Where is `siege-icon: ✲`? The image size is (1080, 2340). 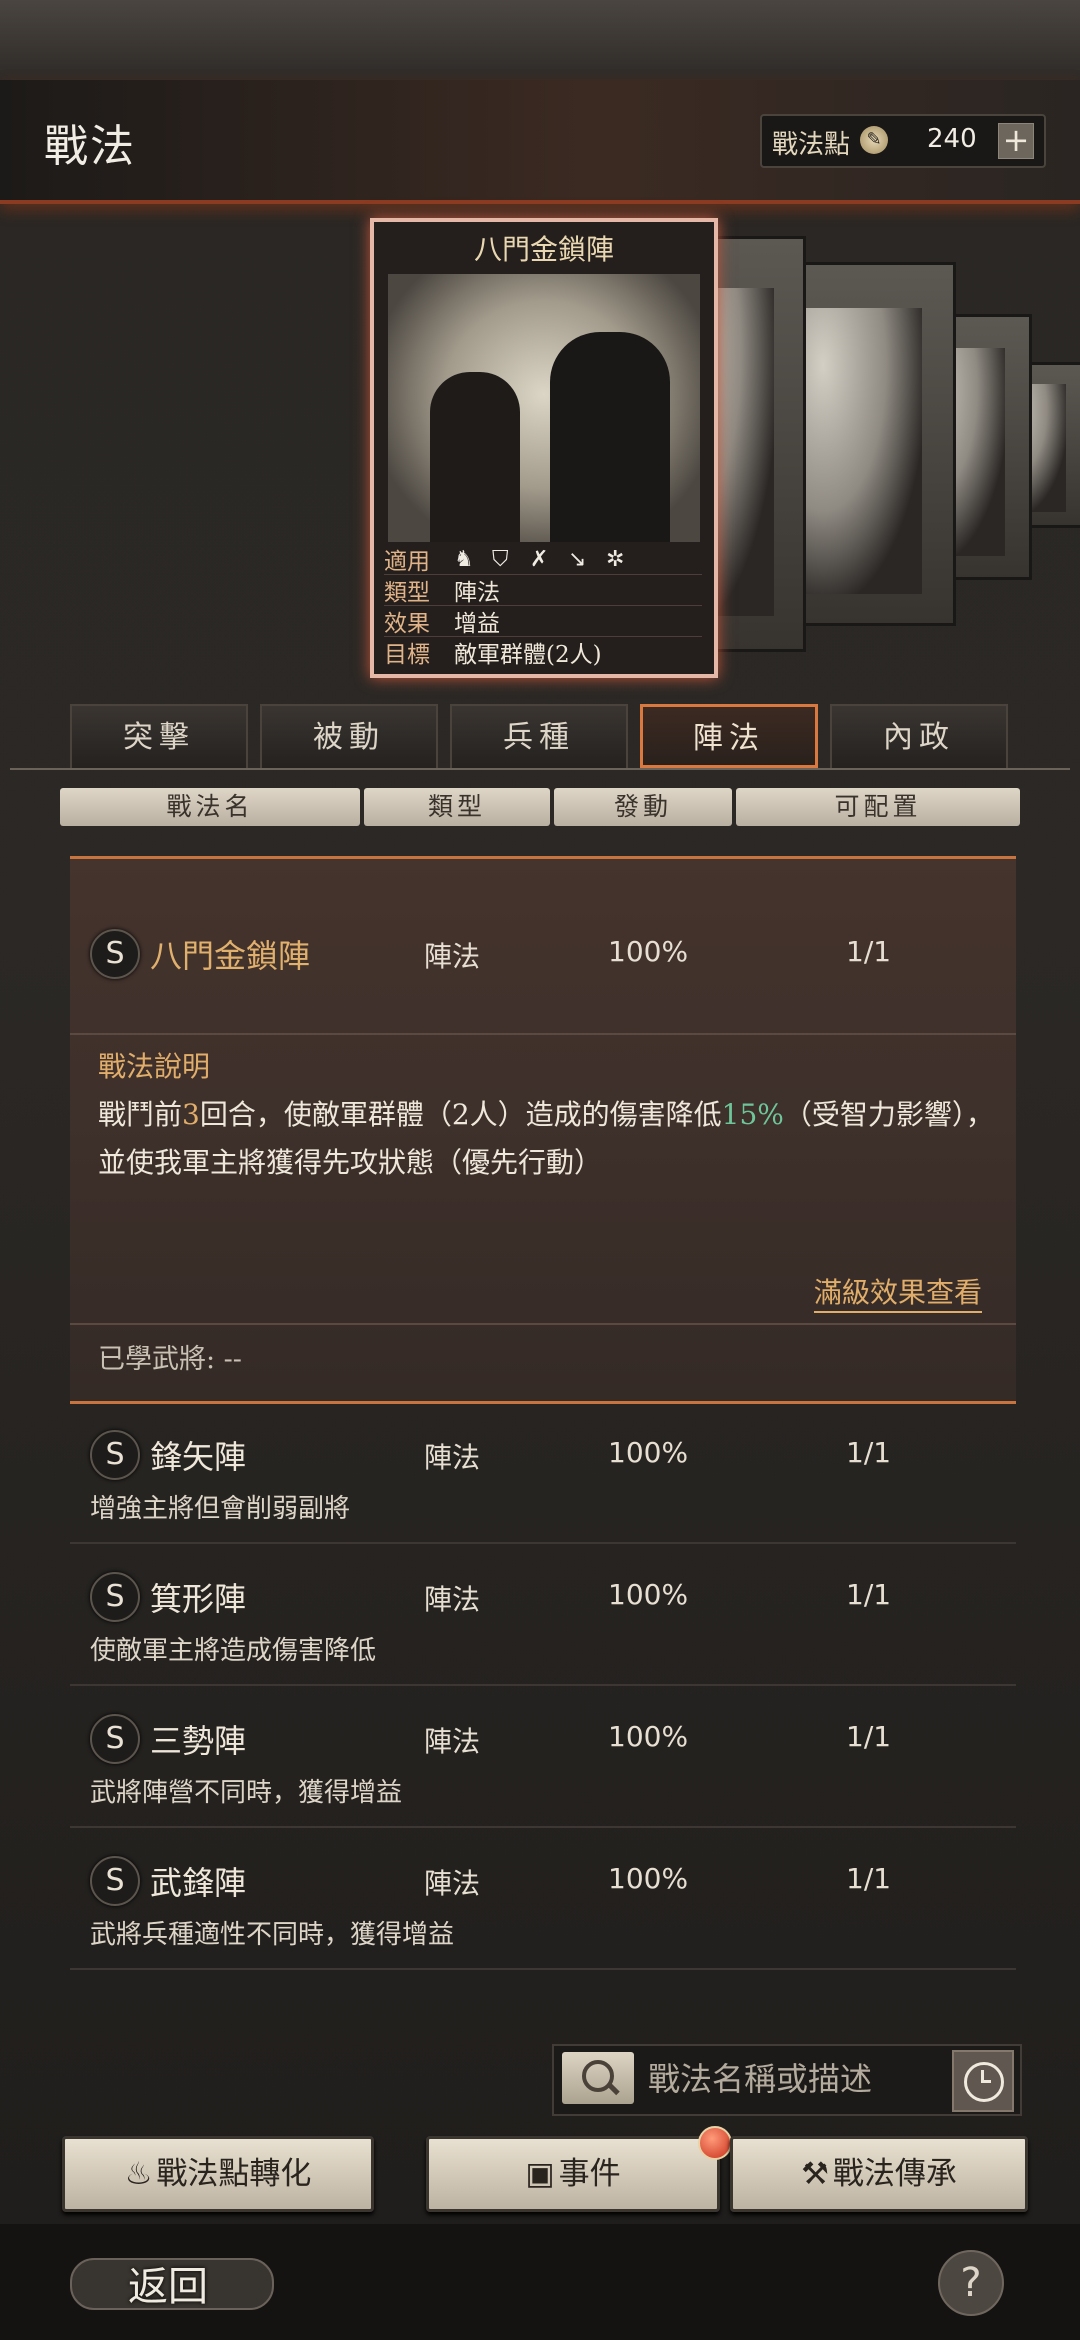 siege-icon: ✲ is located at coordinates (615, 559).